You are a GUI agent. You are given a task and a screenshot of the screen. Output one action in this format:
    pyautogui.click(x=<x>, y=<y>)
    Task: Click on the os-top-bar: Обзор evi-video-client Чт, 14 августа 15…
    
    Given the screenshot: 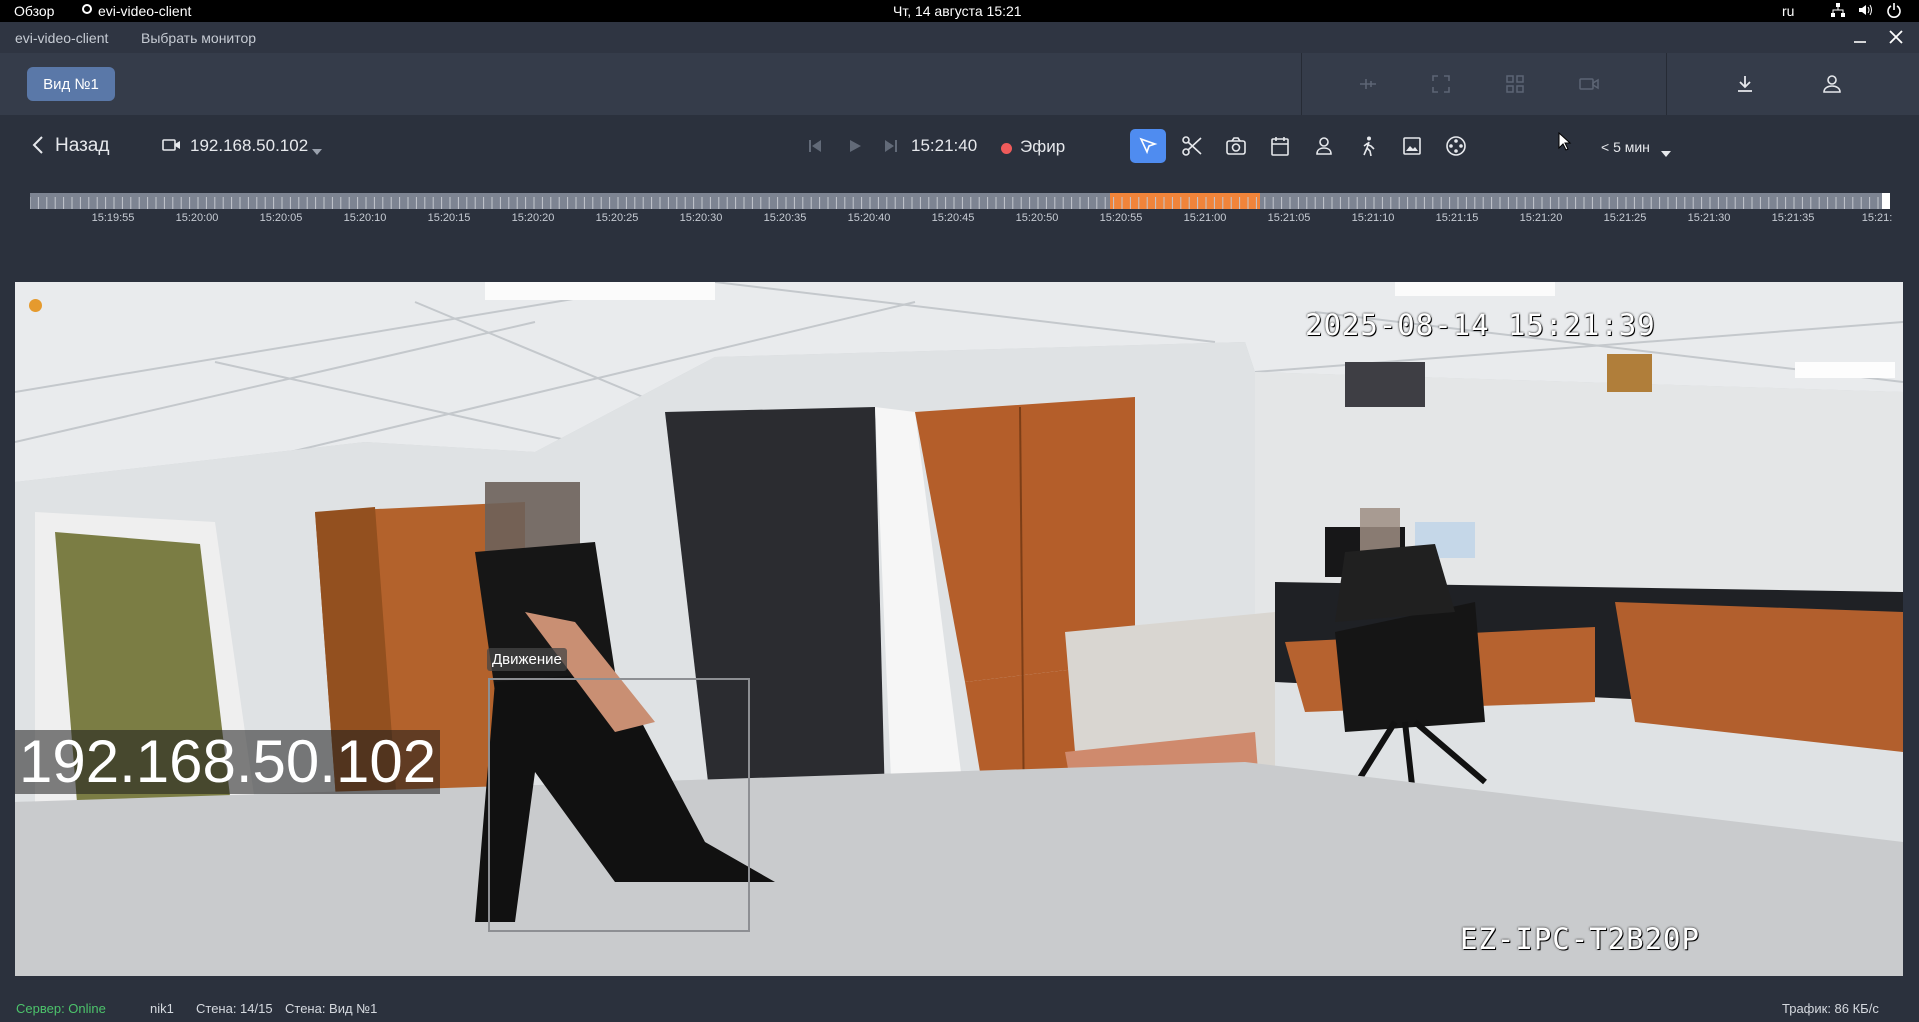 What is the action you would take?
    pyautogui.click(x=959, y=11)
    